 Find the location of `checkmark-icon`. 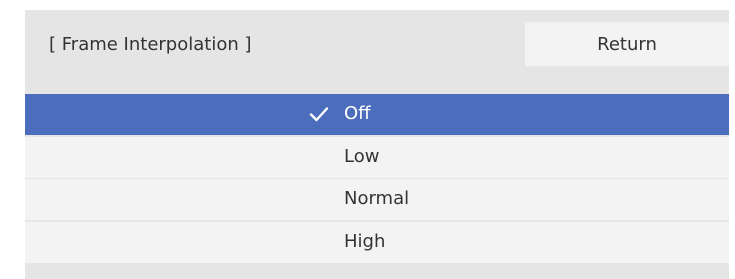

checkmark-icon is located at coordinates (319, 114).